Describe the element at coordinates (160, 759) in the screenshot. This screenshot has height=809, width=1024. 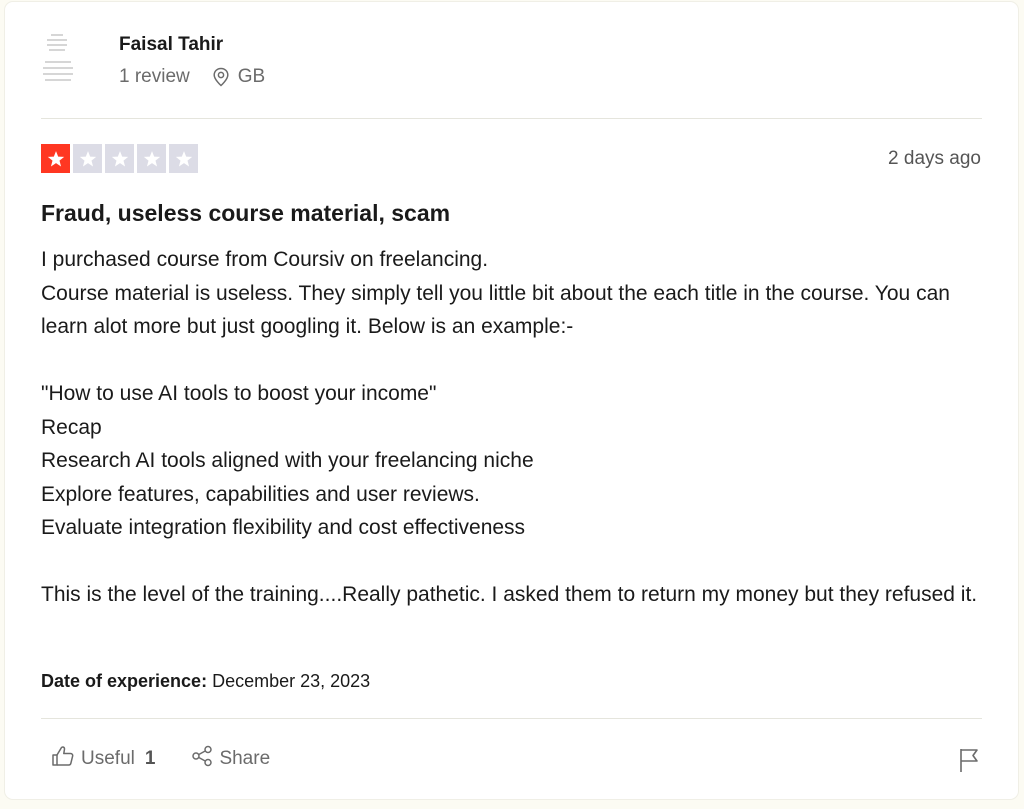
I see `review-actions: Useful 1 Share` at that location.